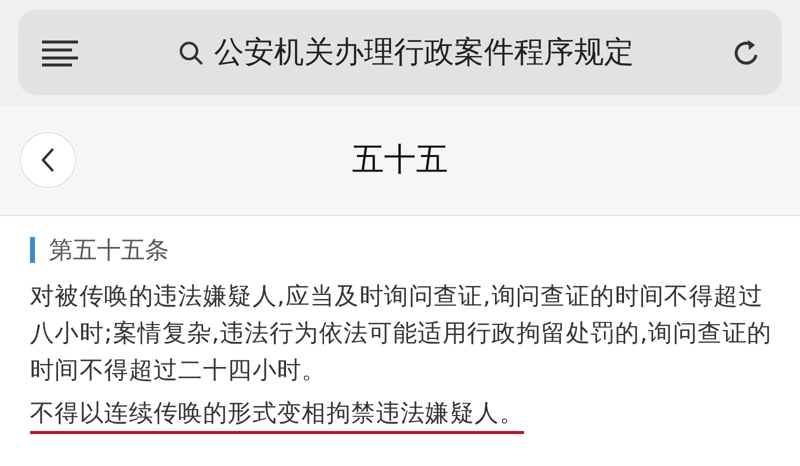 The width and height of the screenshot is (800, 466). I want to click on search-icon, so click(191, 53).